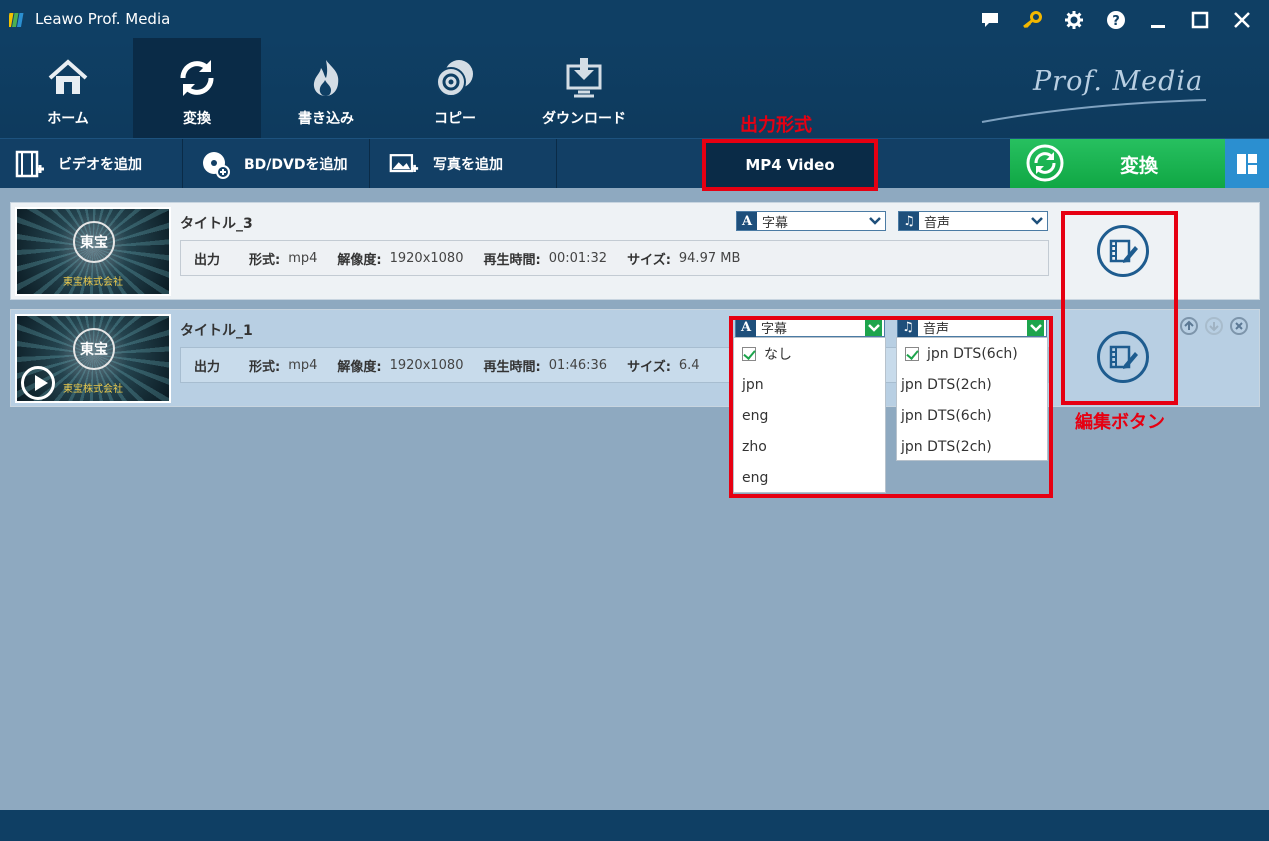 This screenshot has height=841, width=1269. What do you see at coordinates (100, 164) in the screenshot?
I see `add-video-label: ビデオを追加` at bounding box center [100, 164].